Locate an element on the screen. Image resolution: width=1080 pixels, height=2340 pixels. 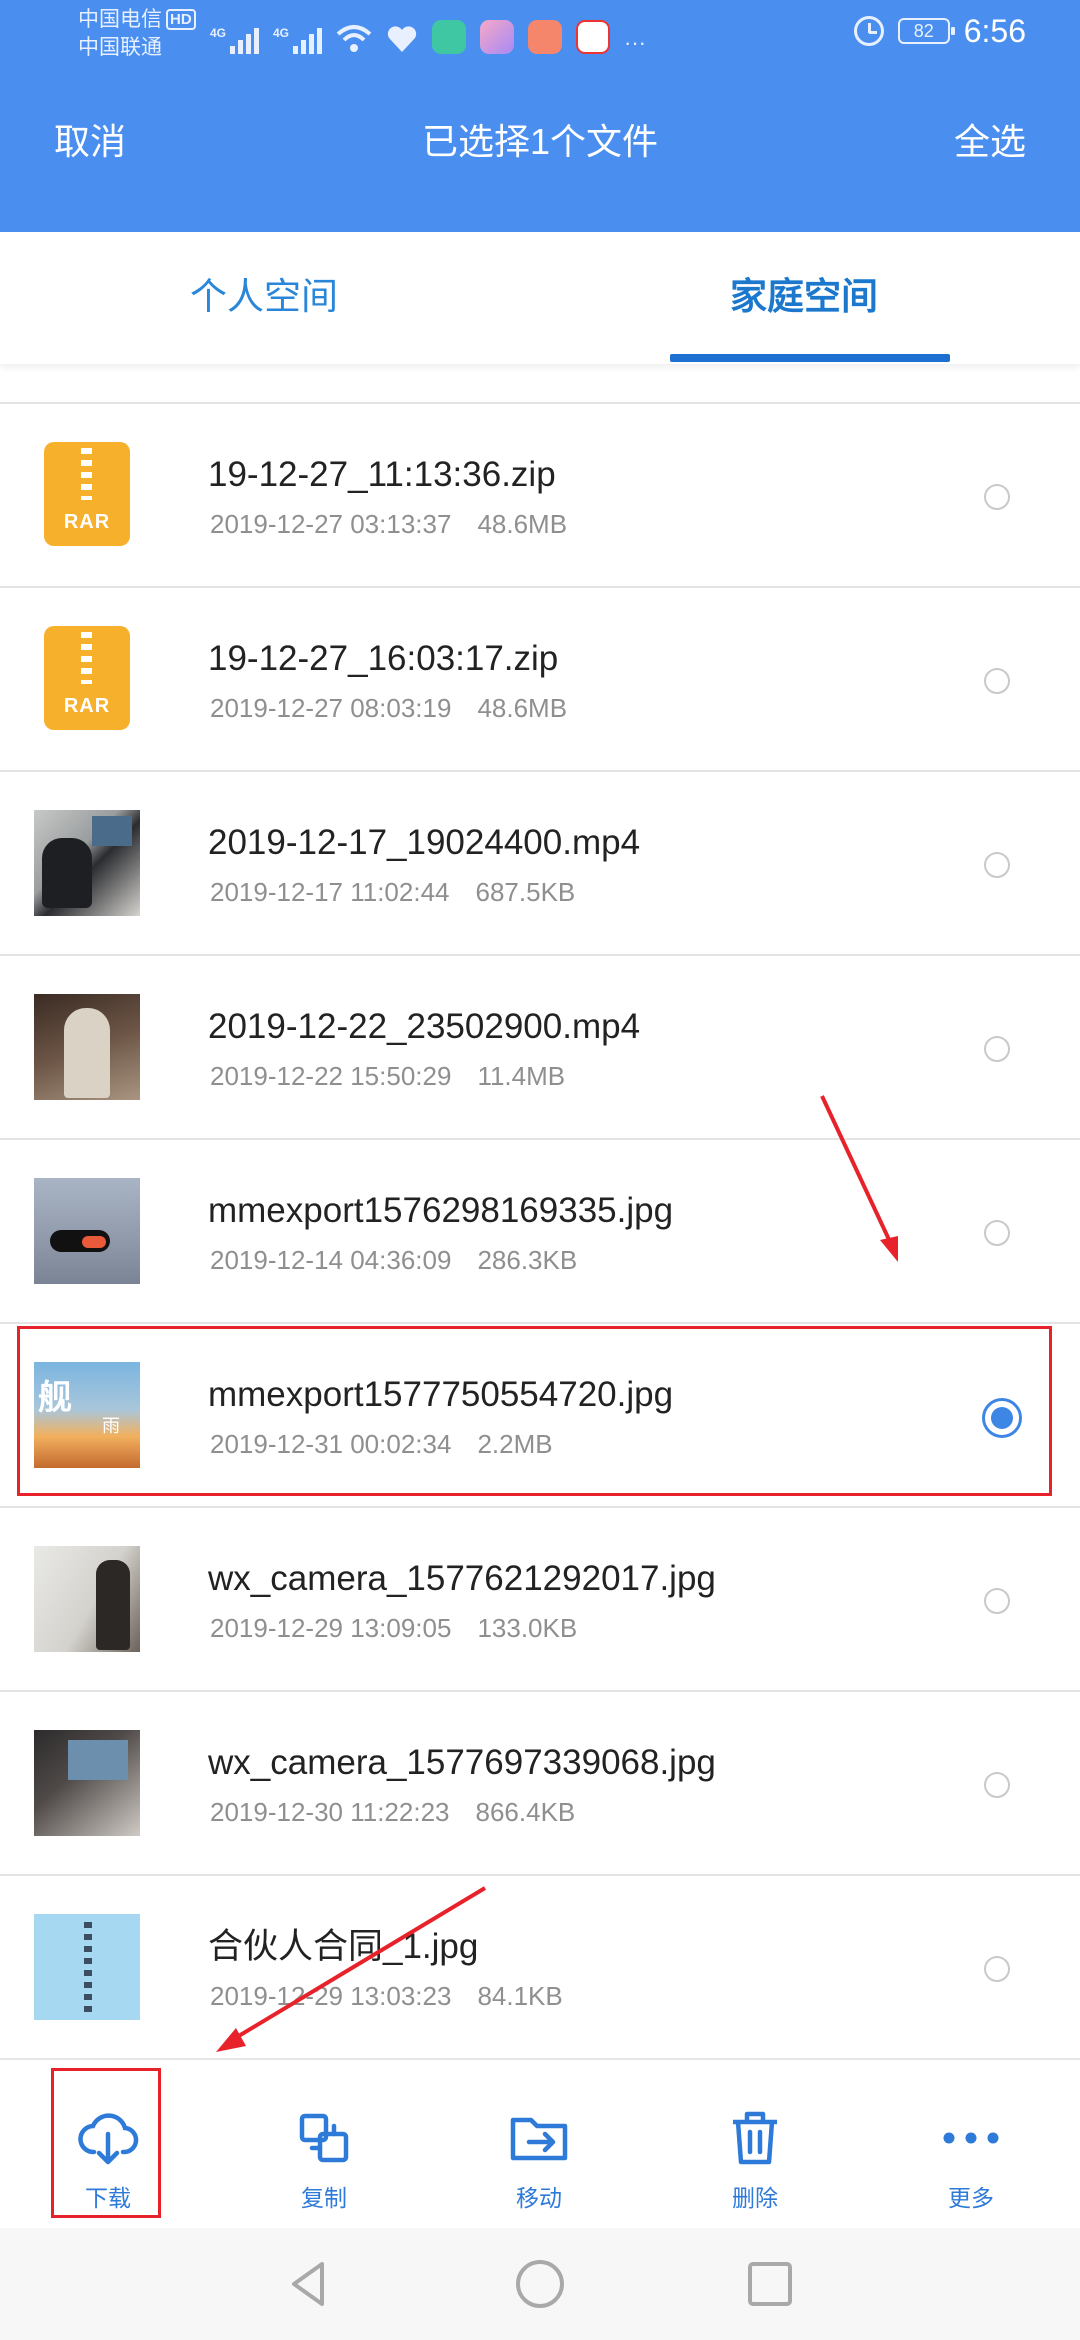
file-size: 687.5KB is located at coordinates (525, 892).